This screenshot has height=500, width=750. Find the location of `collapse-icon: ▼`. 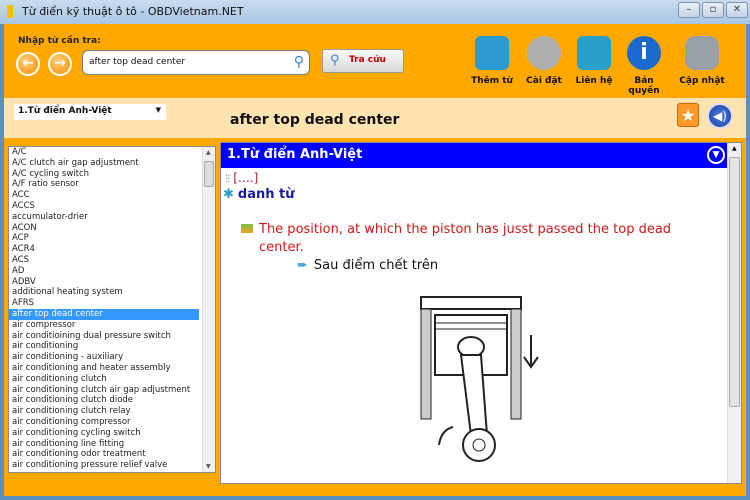

collapse-icon: ▼ is located at coordinates (716, 155).